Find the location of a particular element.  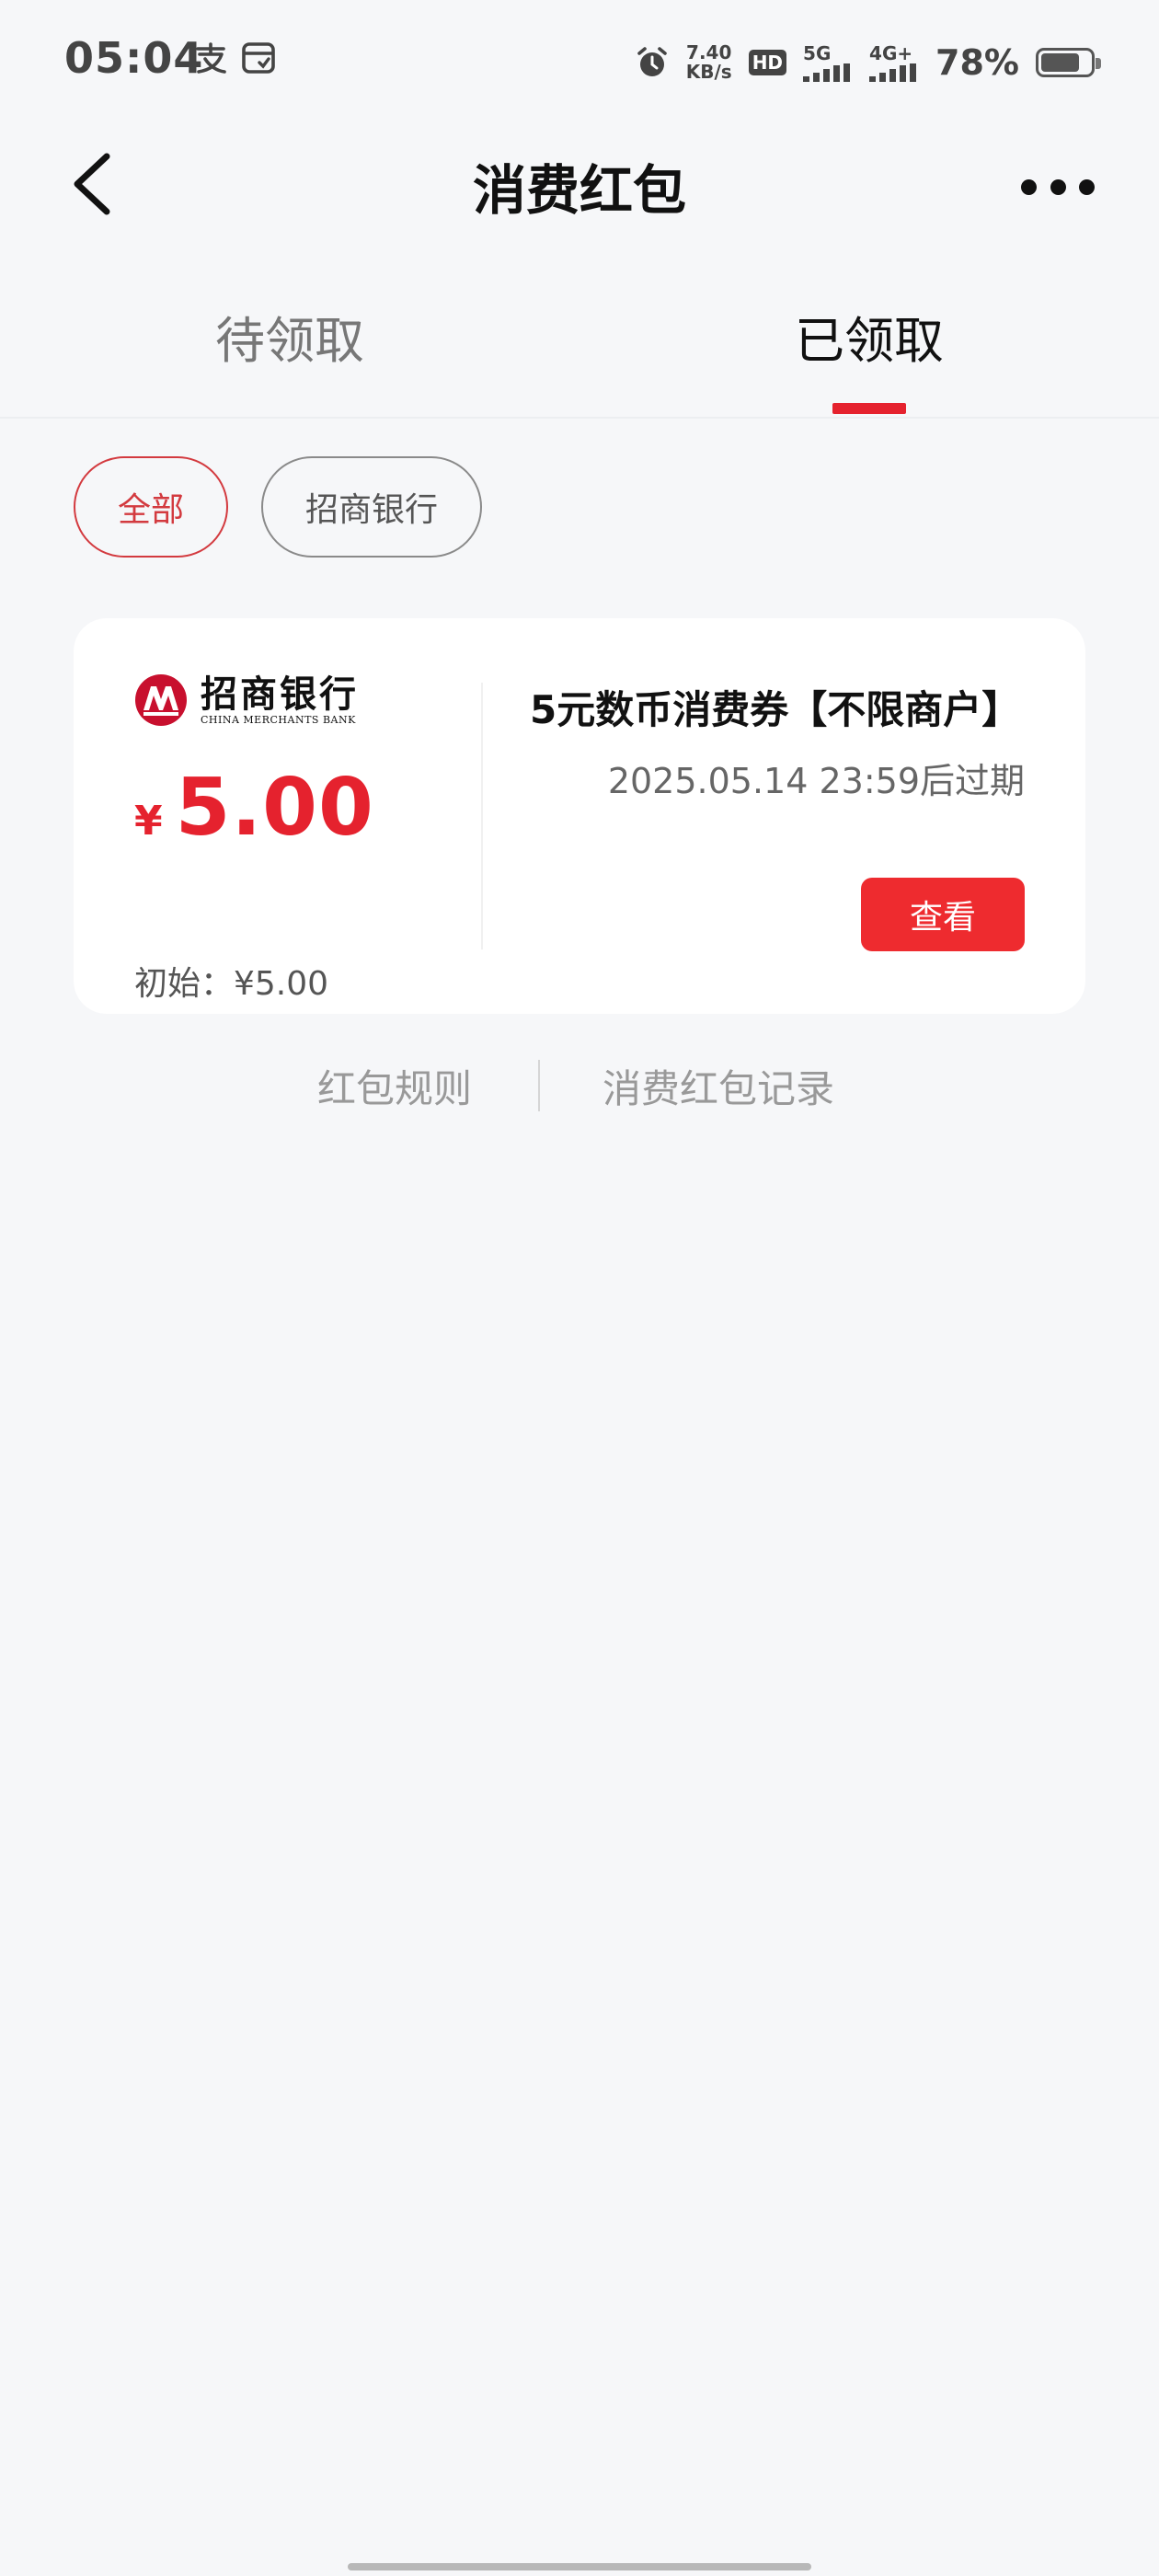

tab-active-indicator is located at coordinates (869, 408).